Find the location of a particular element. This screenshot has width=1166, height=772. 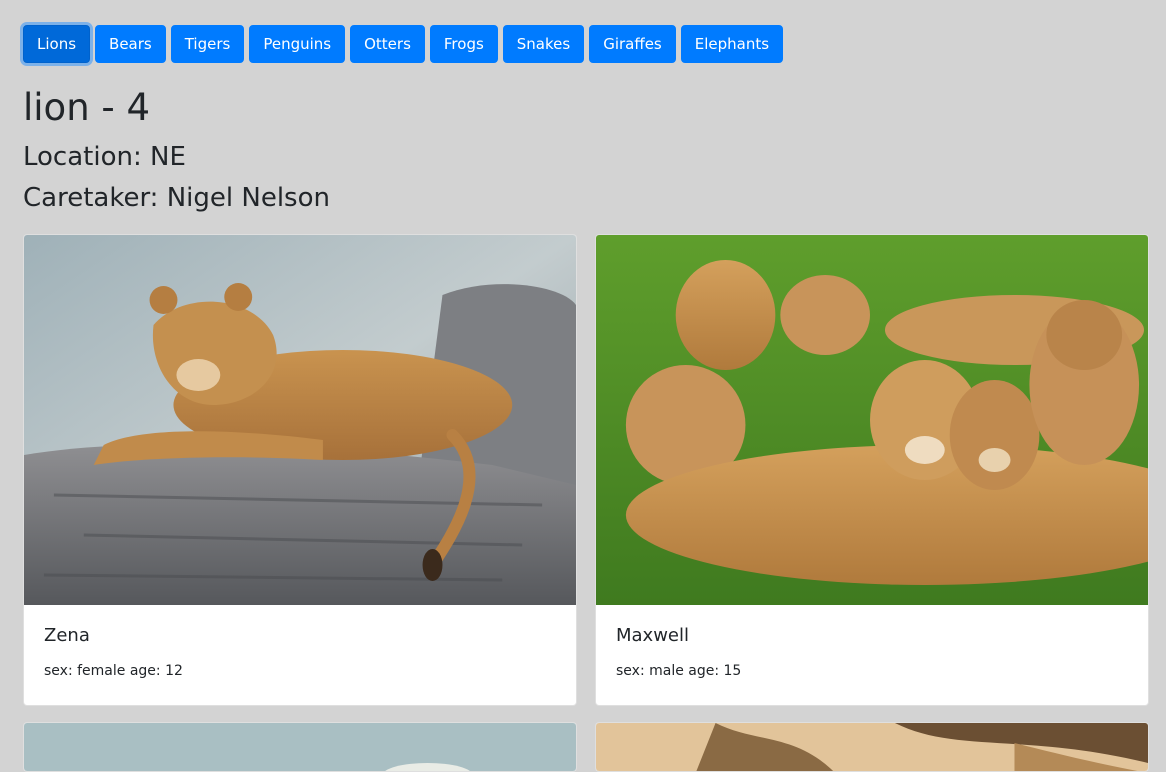

nav-button-tigers: Tigers is located at coordinates (207, 44).